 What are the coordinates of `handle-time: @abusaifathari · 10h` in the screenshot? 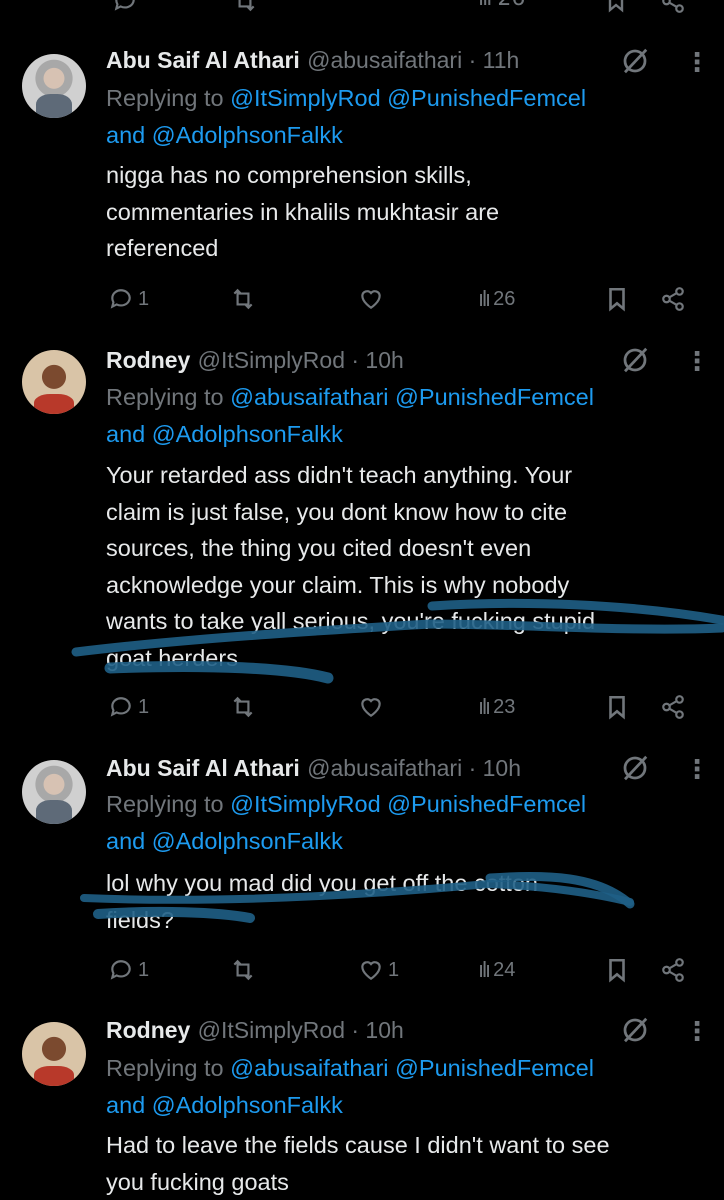 It's located at (414, 768).